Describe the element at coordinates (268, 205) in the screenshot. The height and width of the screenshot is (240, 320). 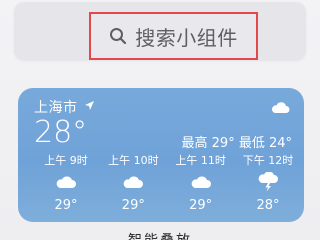
I see `hour-temperature: 28°` at that location.